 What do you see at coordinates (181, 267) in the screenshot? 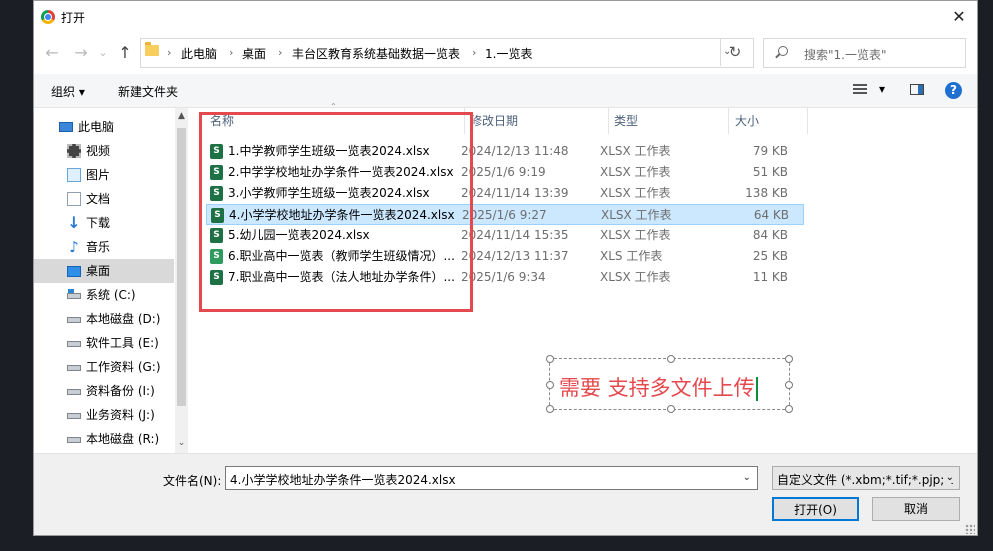
I see `scrollbar-thumb` at bounding box center [181, 267].